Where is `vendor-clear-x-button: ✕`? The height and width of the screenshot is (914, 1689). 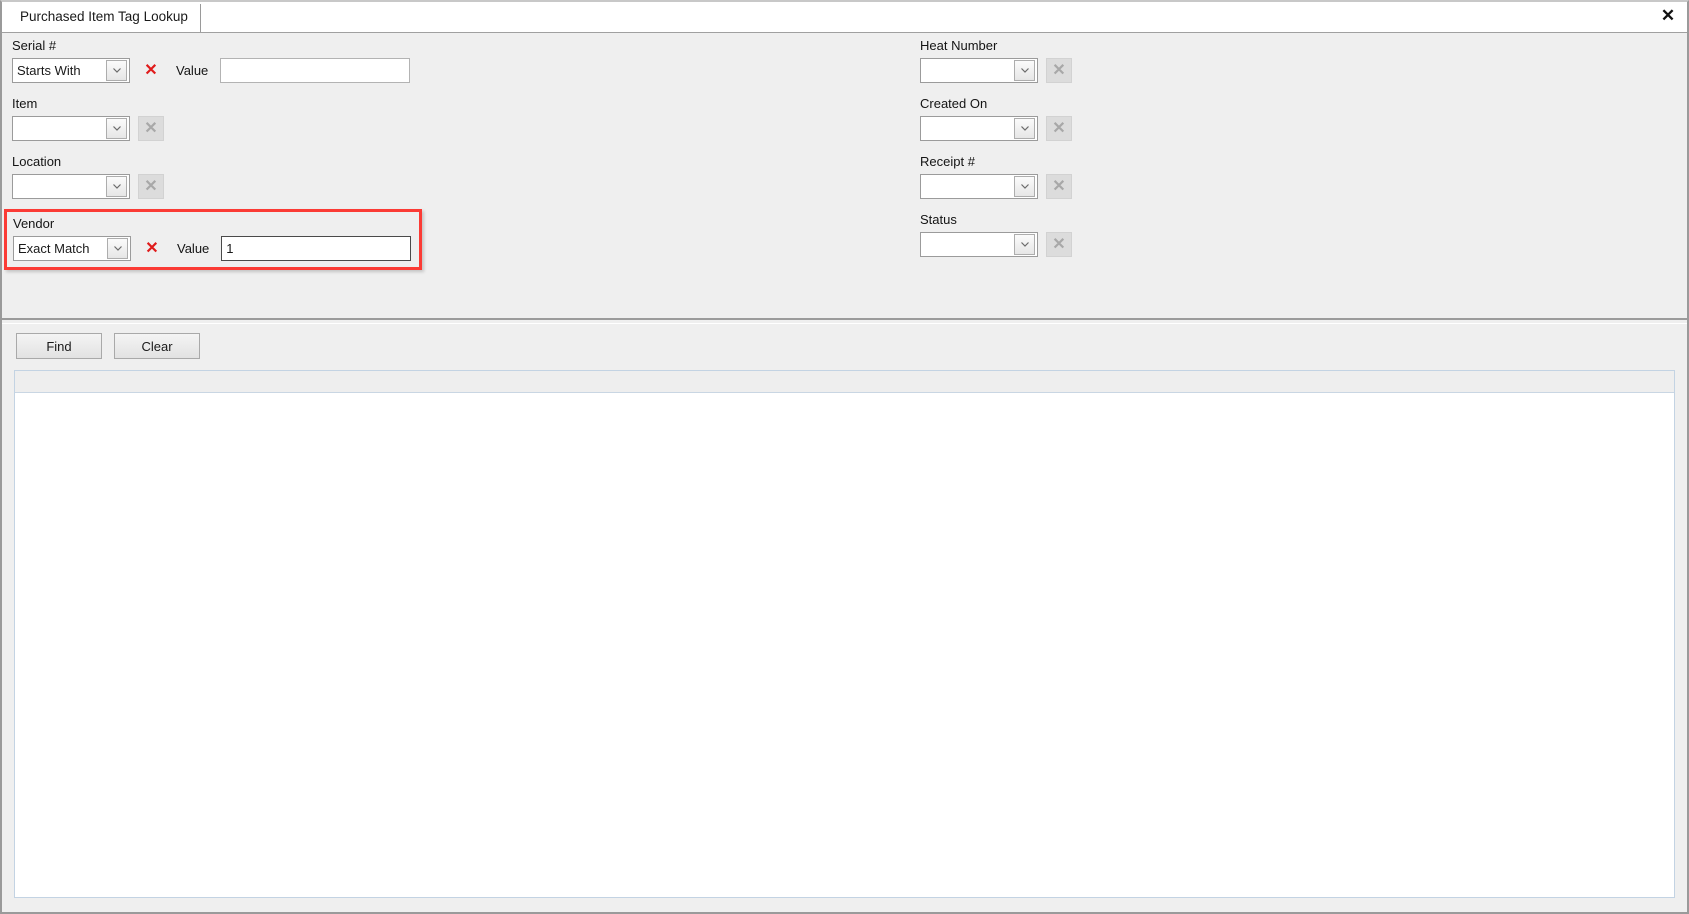 vendor-clear-x-button: ✕ is located at coordinates (152, 248).